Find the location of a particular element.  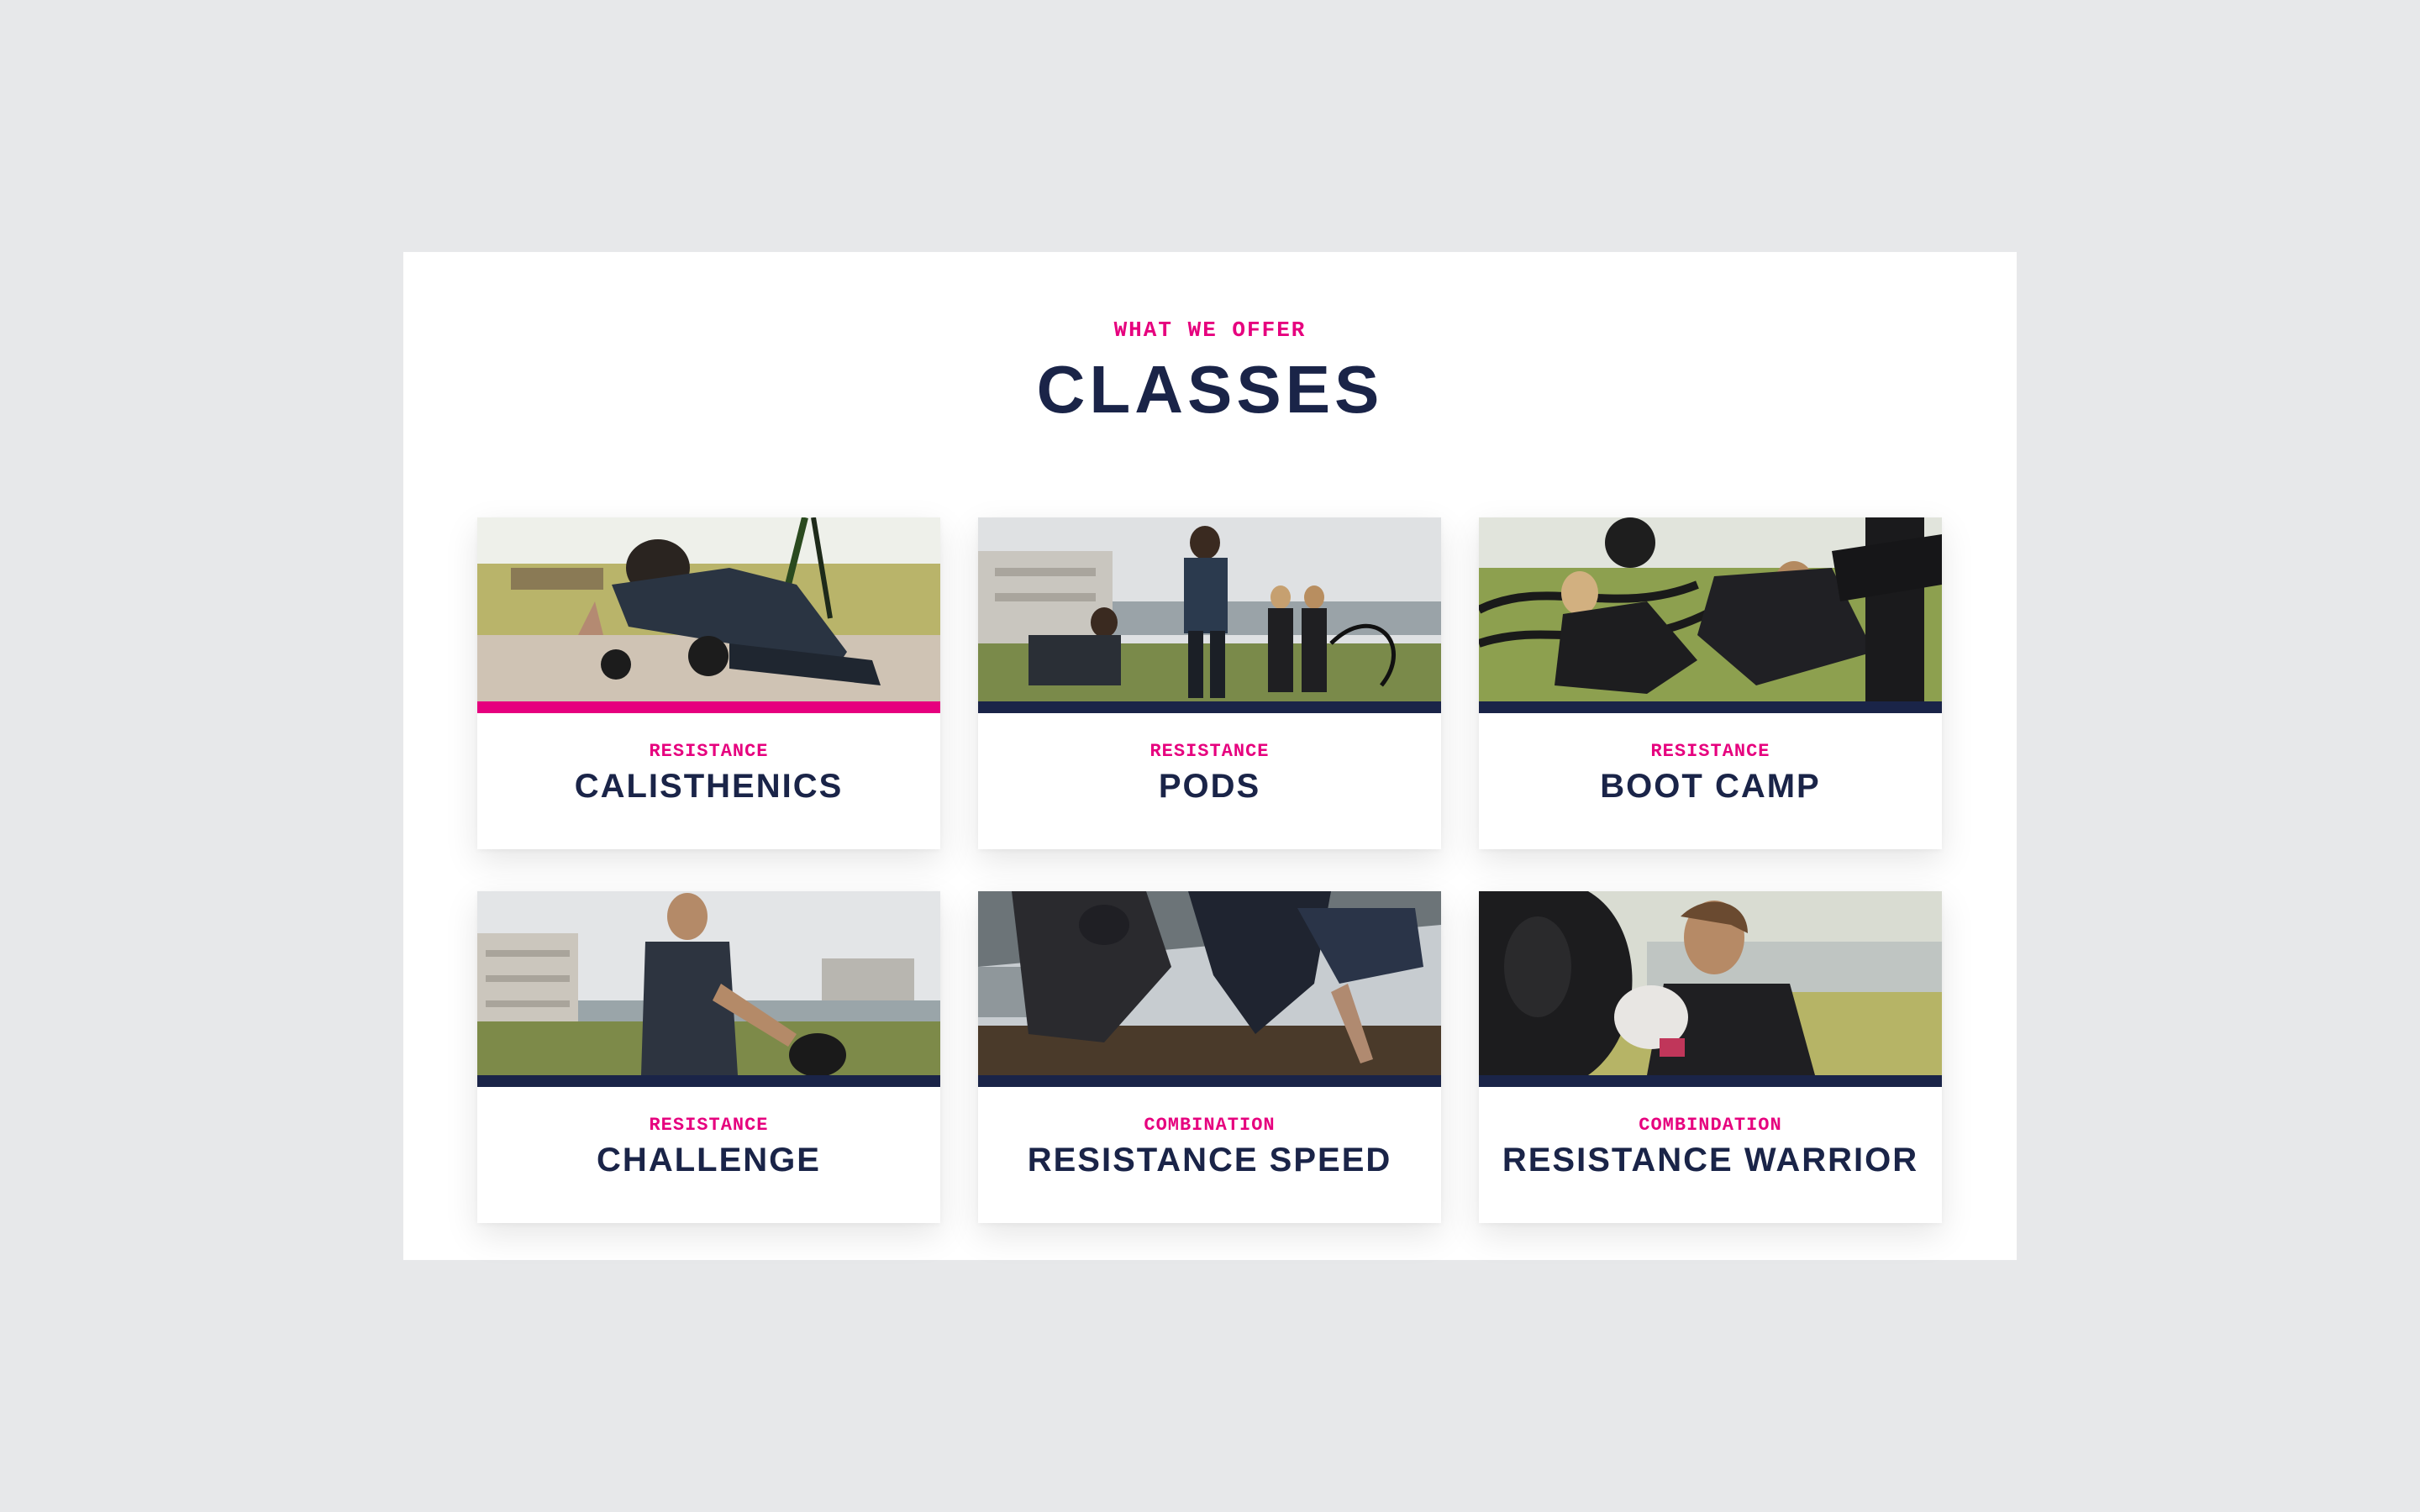

group-bear-crawl-photo is located at coordinates (1209, 983).